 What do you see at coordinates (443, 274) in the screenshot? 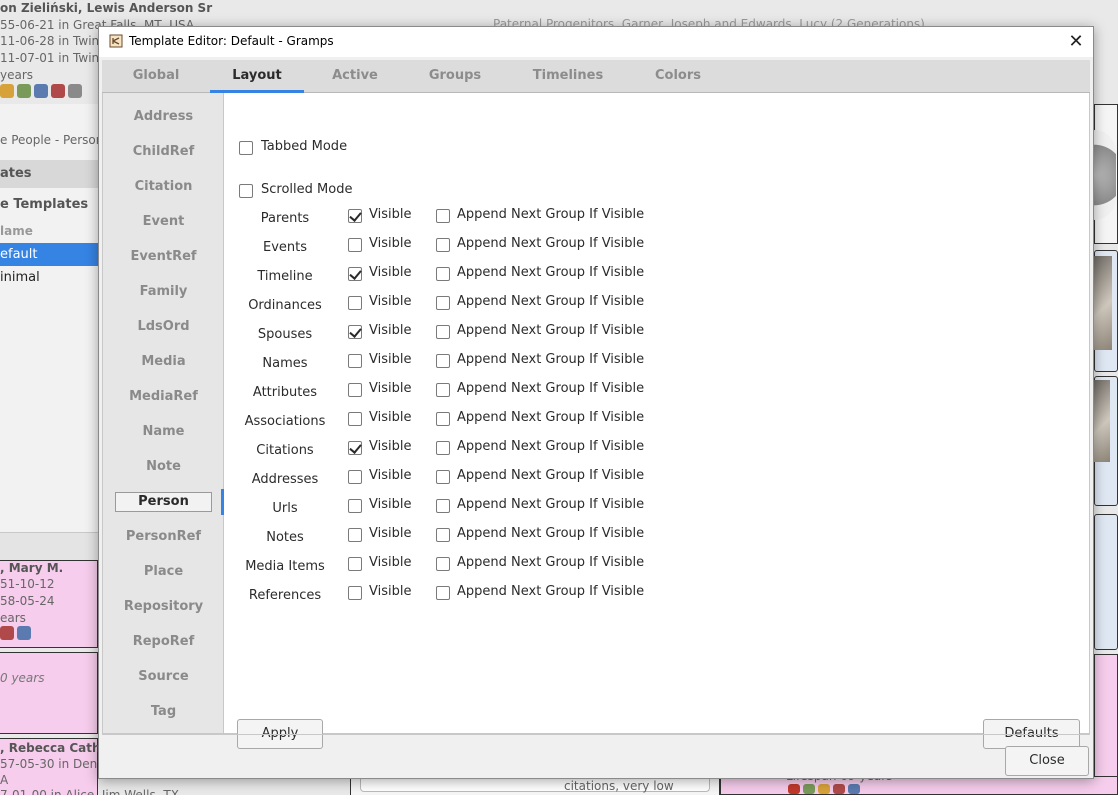
I see `append-checkbox-timeline` at bounding box center [443, 274].